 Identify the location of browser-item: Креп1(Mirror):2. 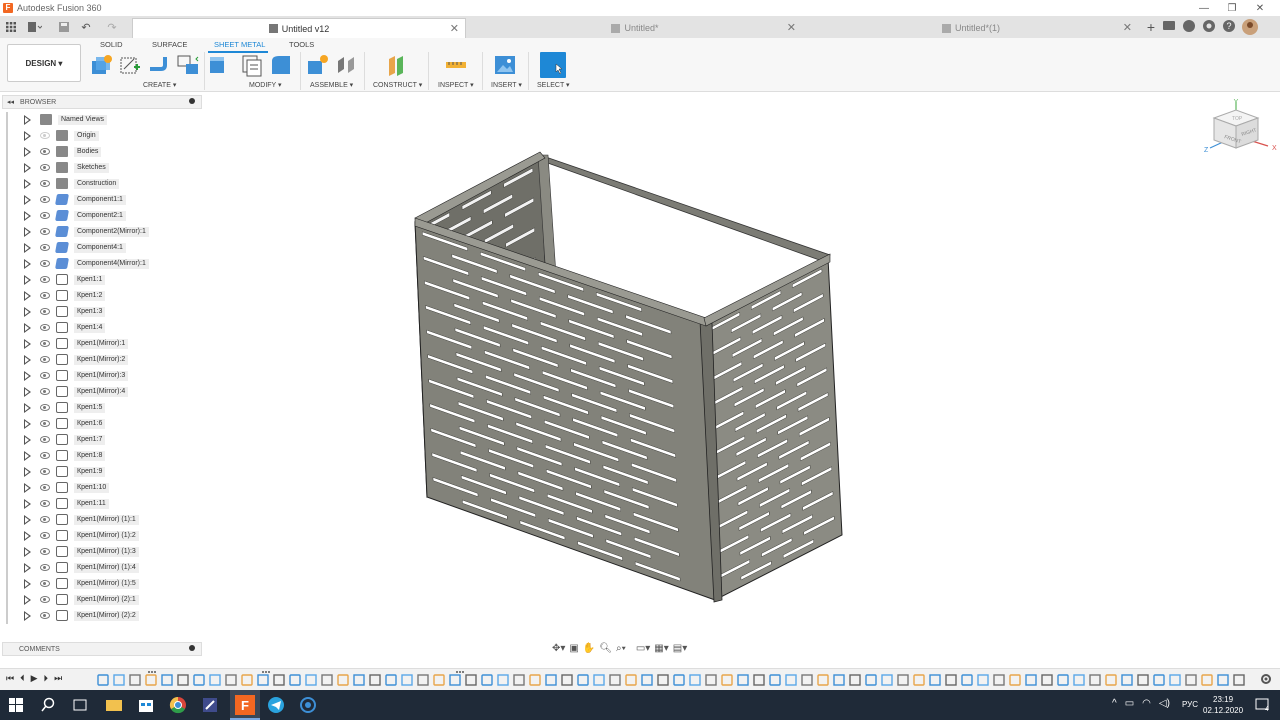
(102, 360).